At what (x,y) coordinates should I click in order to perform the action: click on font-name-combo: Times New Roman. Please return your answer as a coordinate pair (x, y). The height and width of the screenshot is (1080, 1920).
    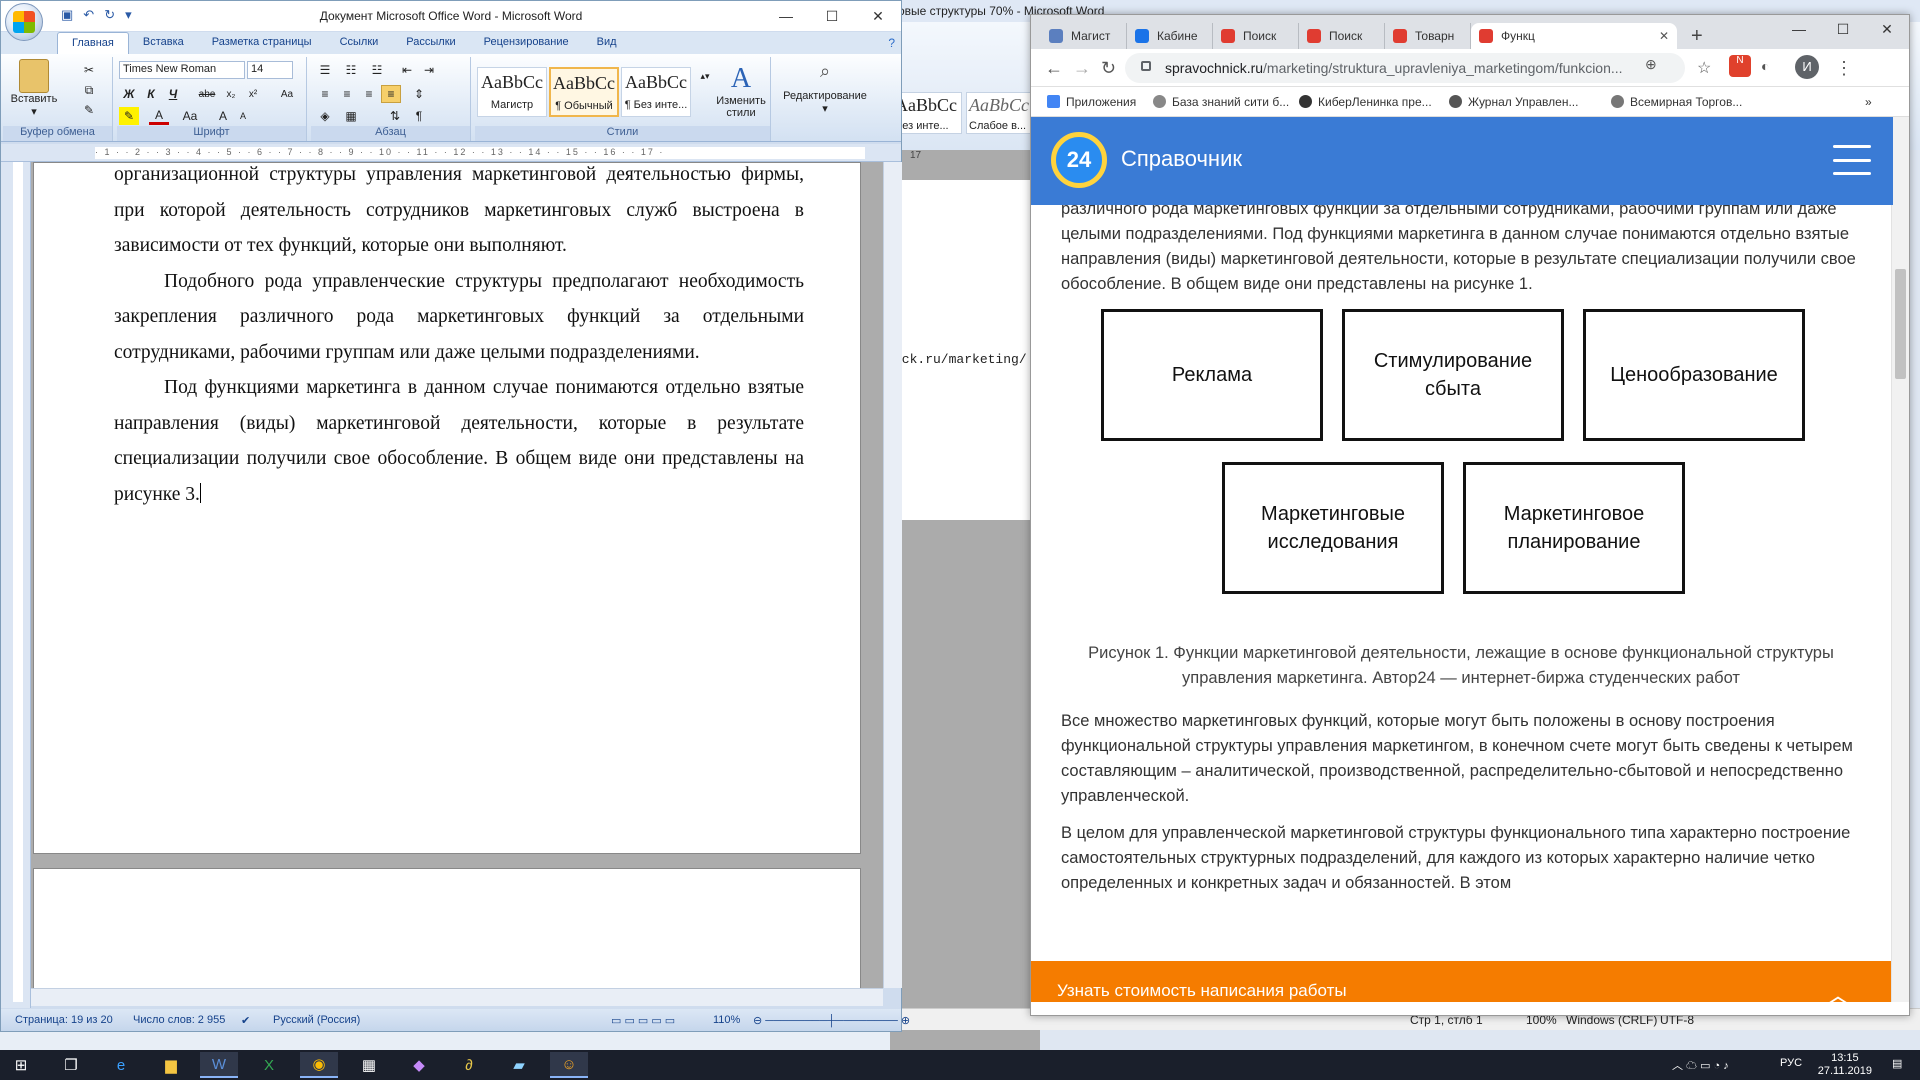
    Looking at the image, I should click on (182, 70).